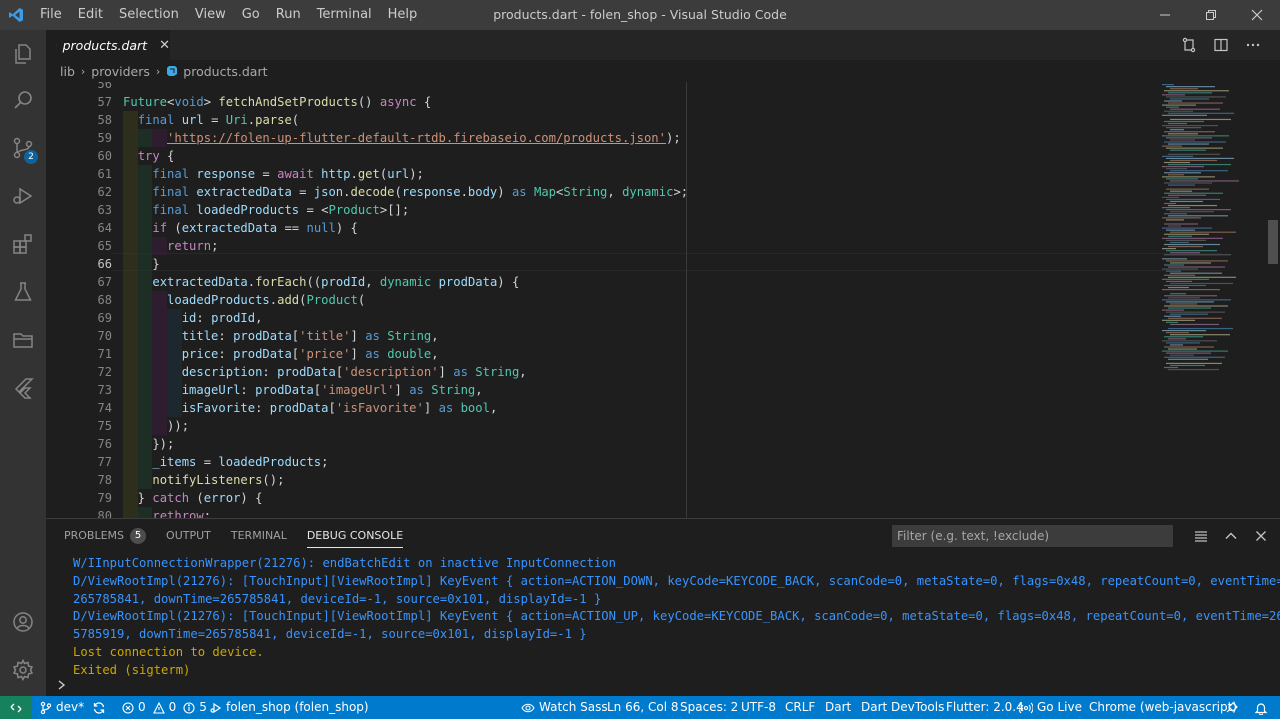 The image size is (1280, 719). What do you see at coordinates (149, 15) in the screenshot?
I see `menu-selection: Selection` at bounding box center [149, 15].